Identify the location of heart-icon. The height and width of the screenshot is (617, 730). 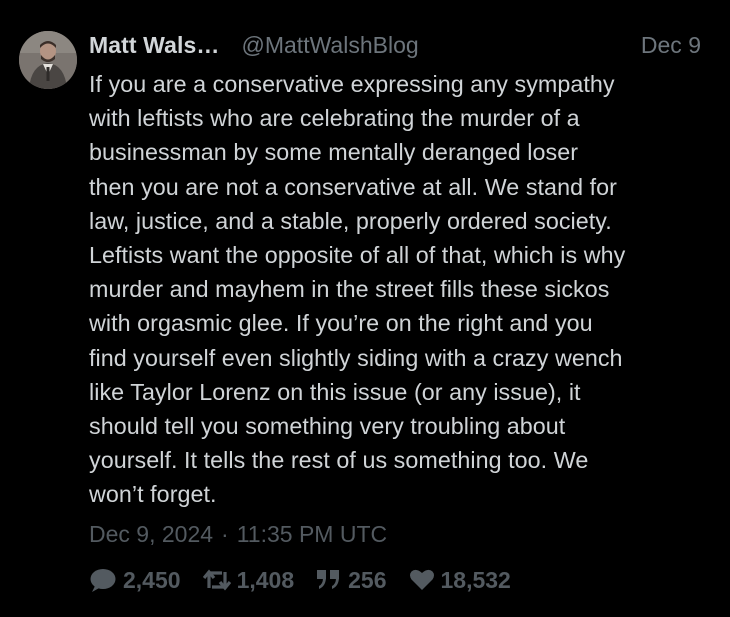
(422, 580).